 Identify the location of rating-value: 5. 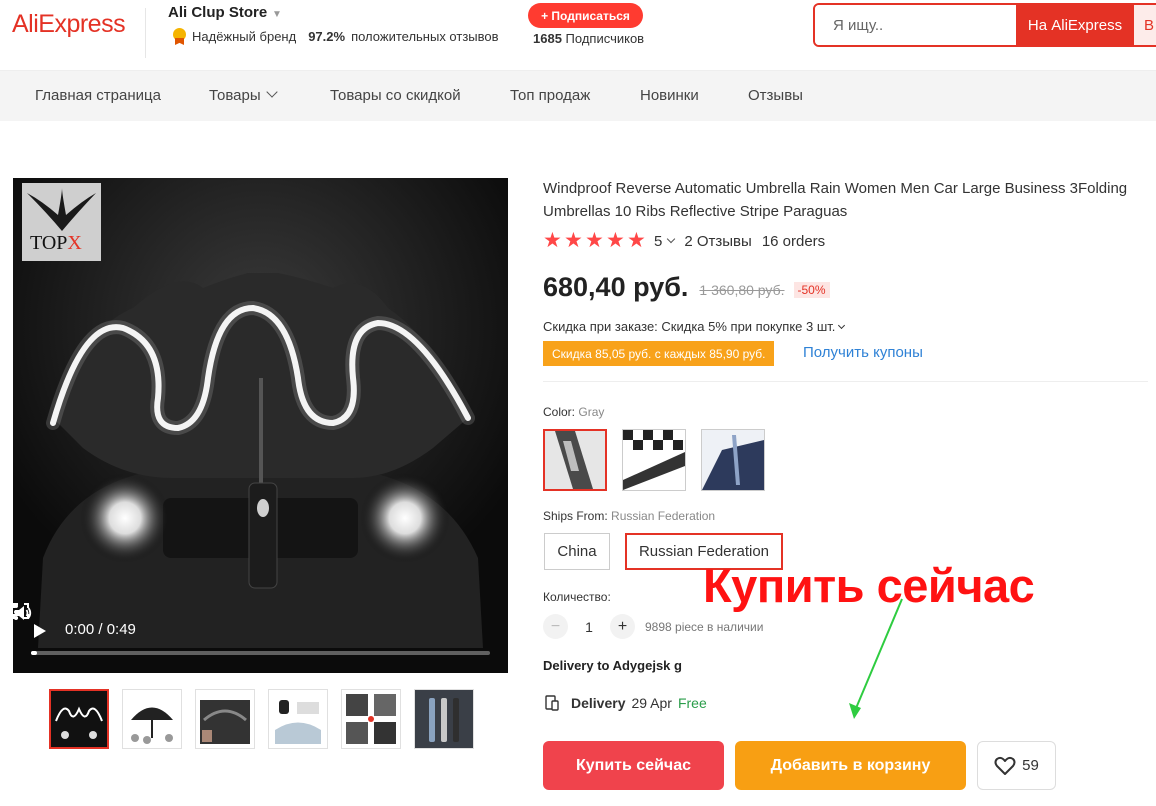
(658, 241).